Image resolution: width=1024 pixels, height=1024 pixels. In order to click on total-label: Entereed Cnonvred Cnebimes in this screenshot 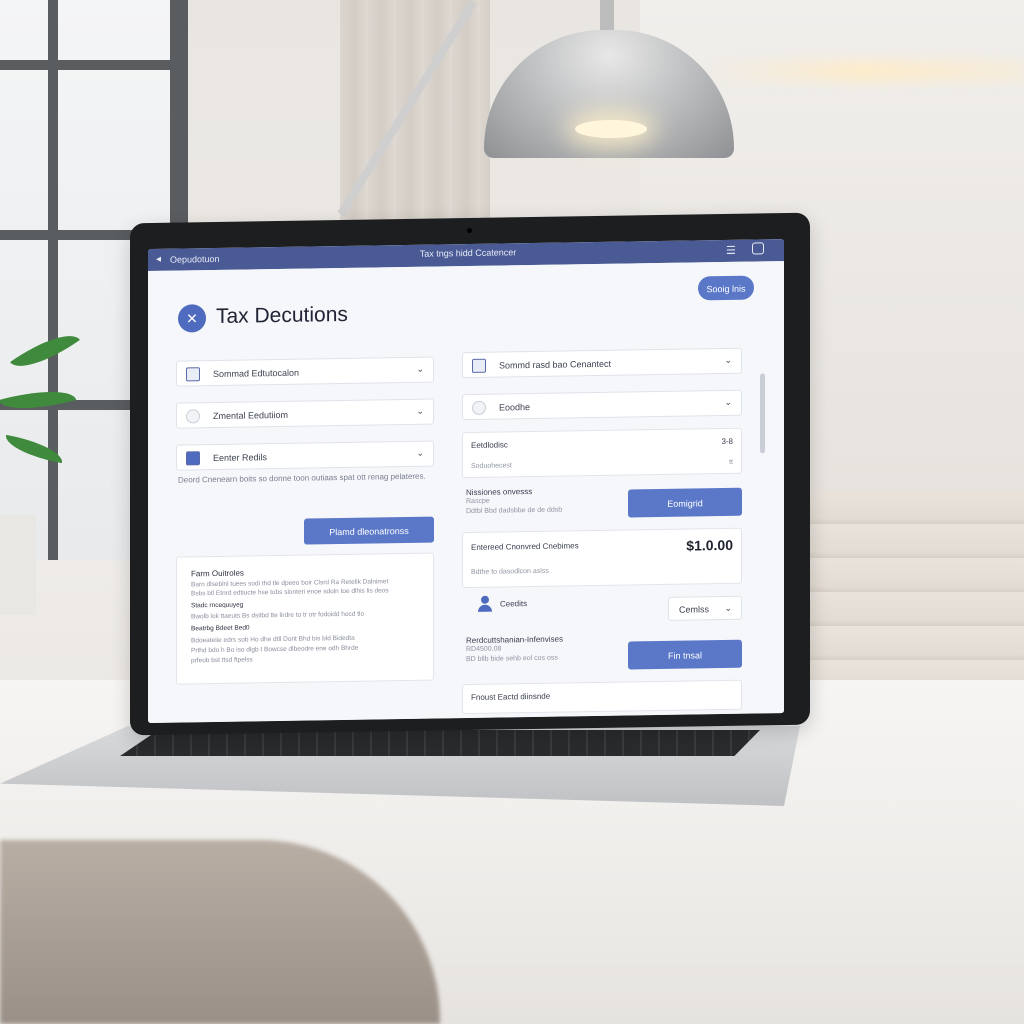, I will do `click(525, 546)`.